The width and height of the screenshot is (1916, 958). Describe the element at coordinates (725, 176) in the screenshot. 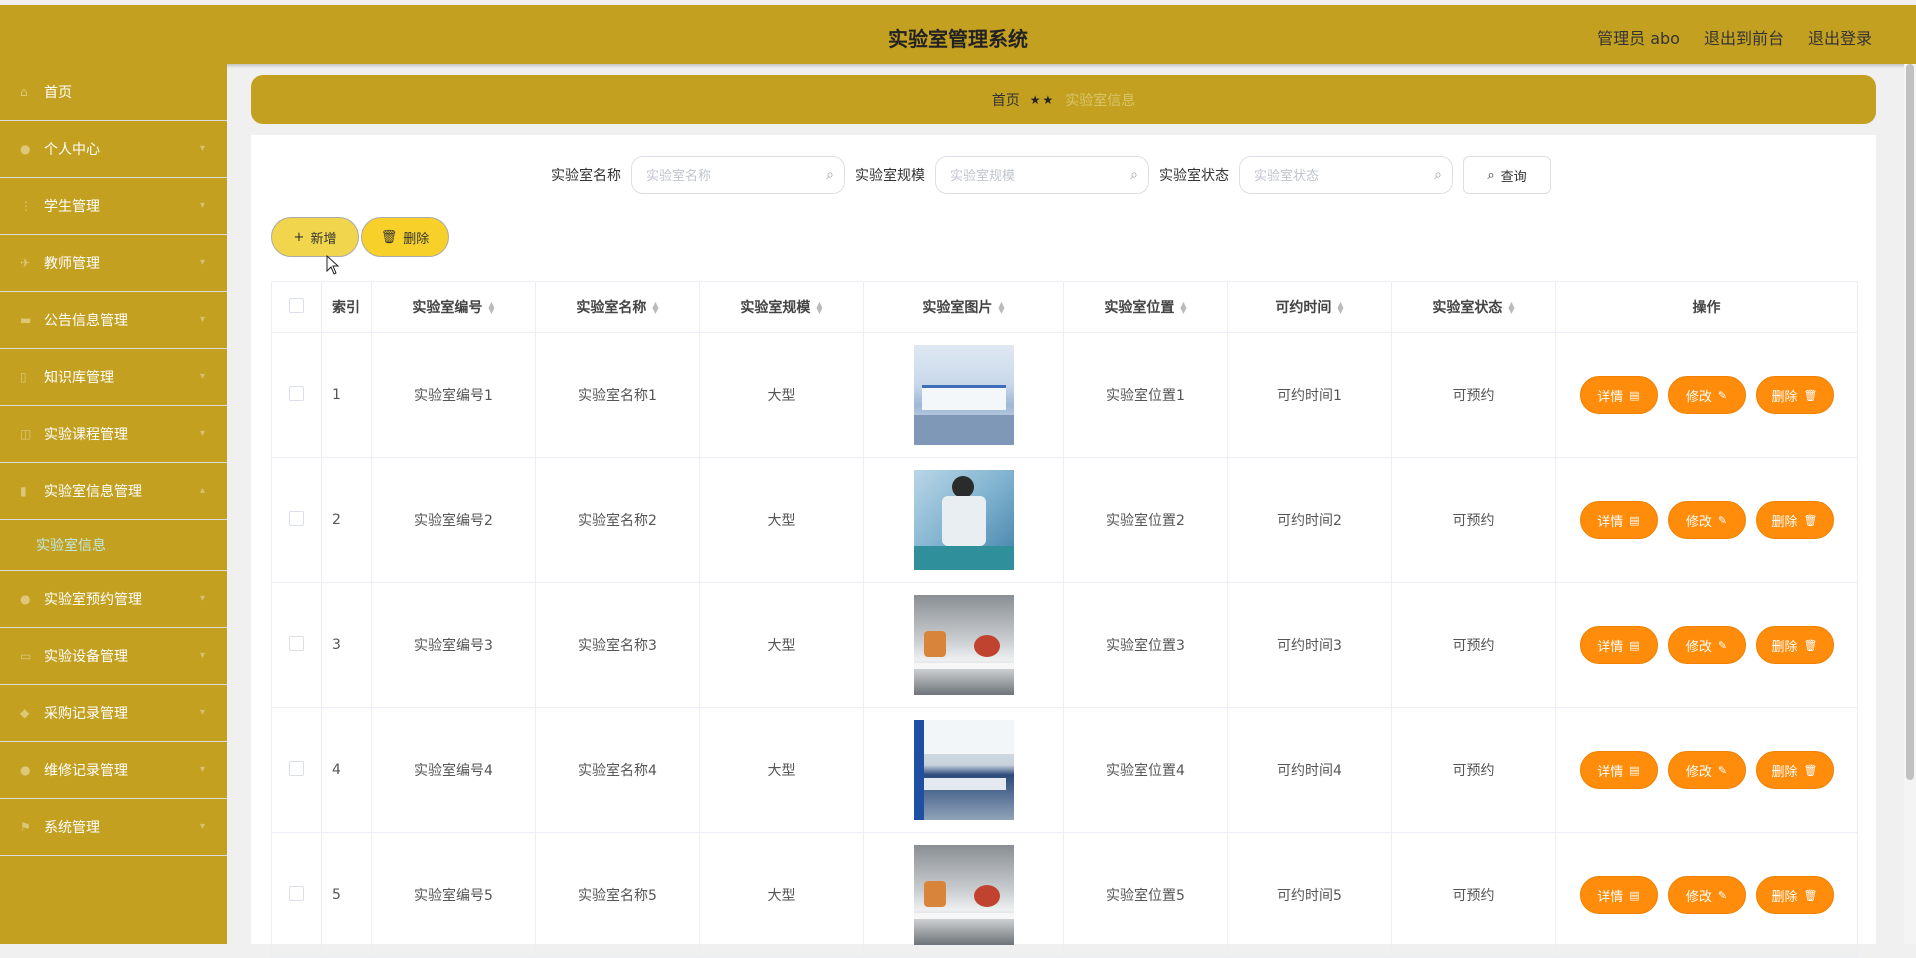

I see `search-name-input` at that location.